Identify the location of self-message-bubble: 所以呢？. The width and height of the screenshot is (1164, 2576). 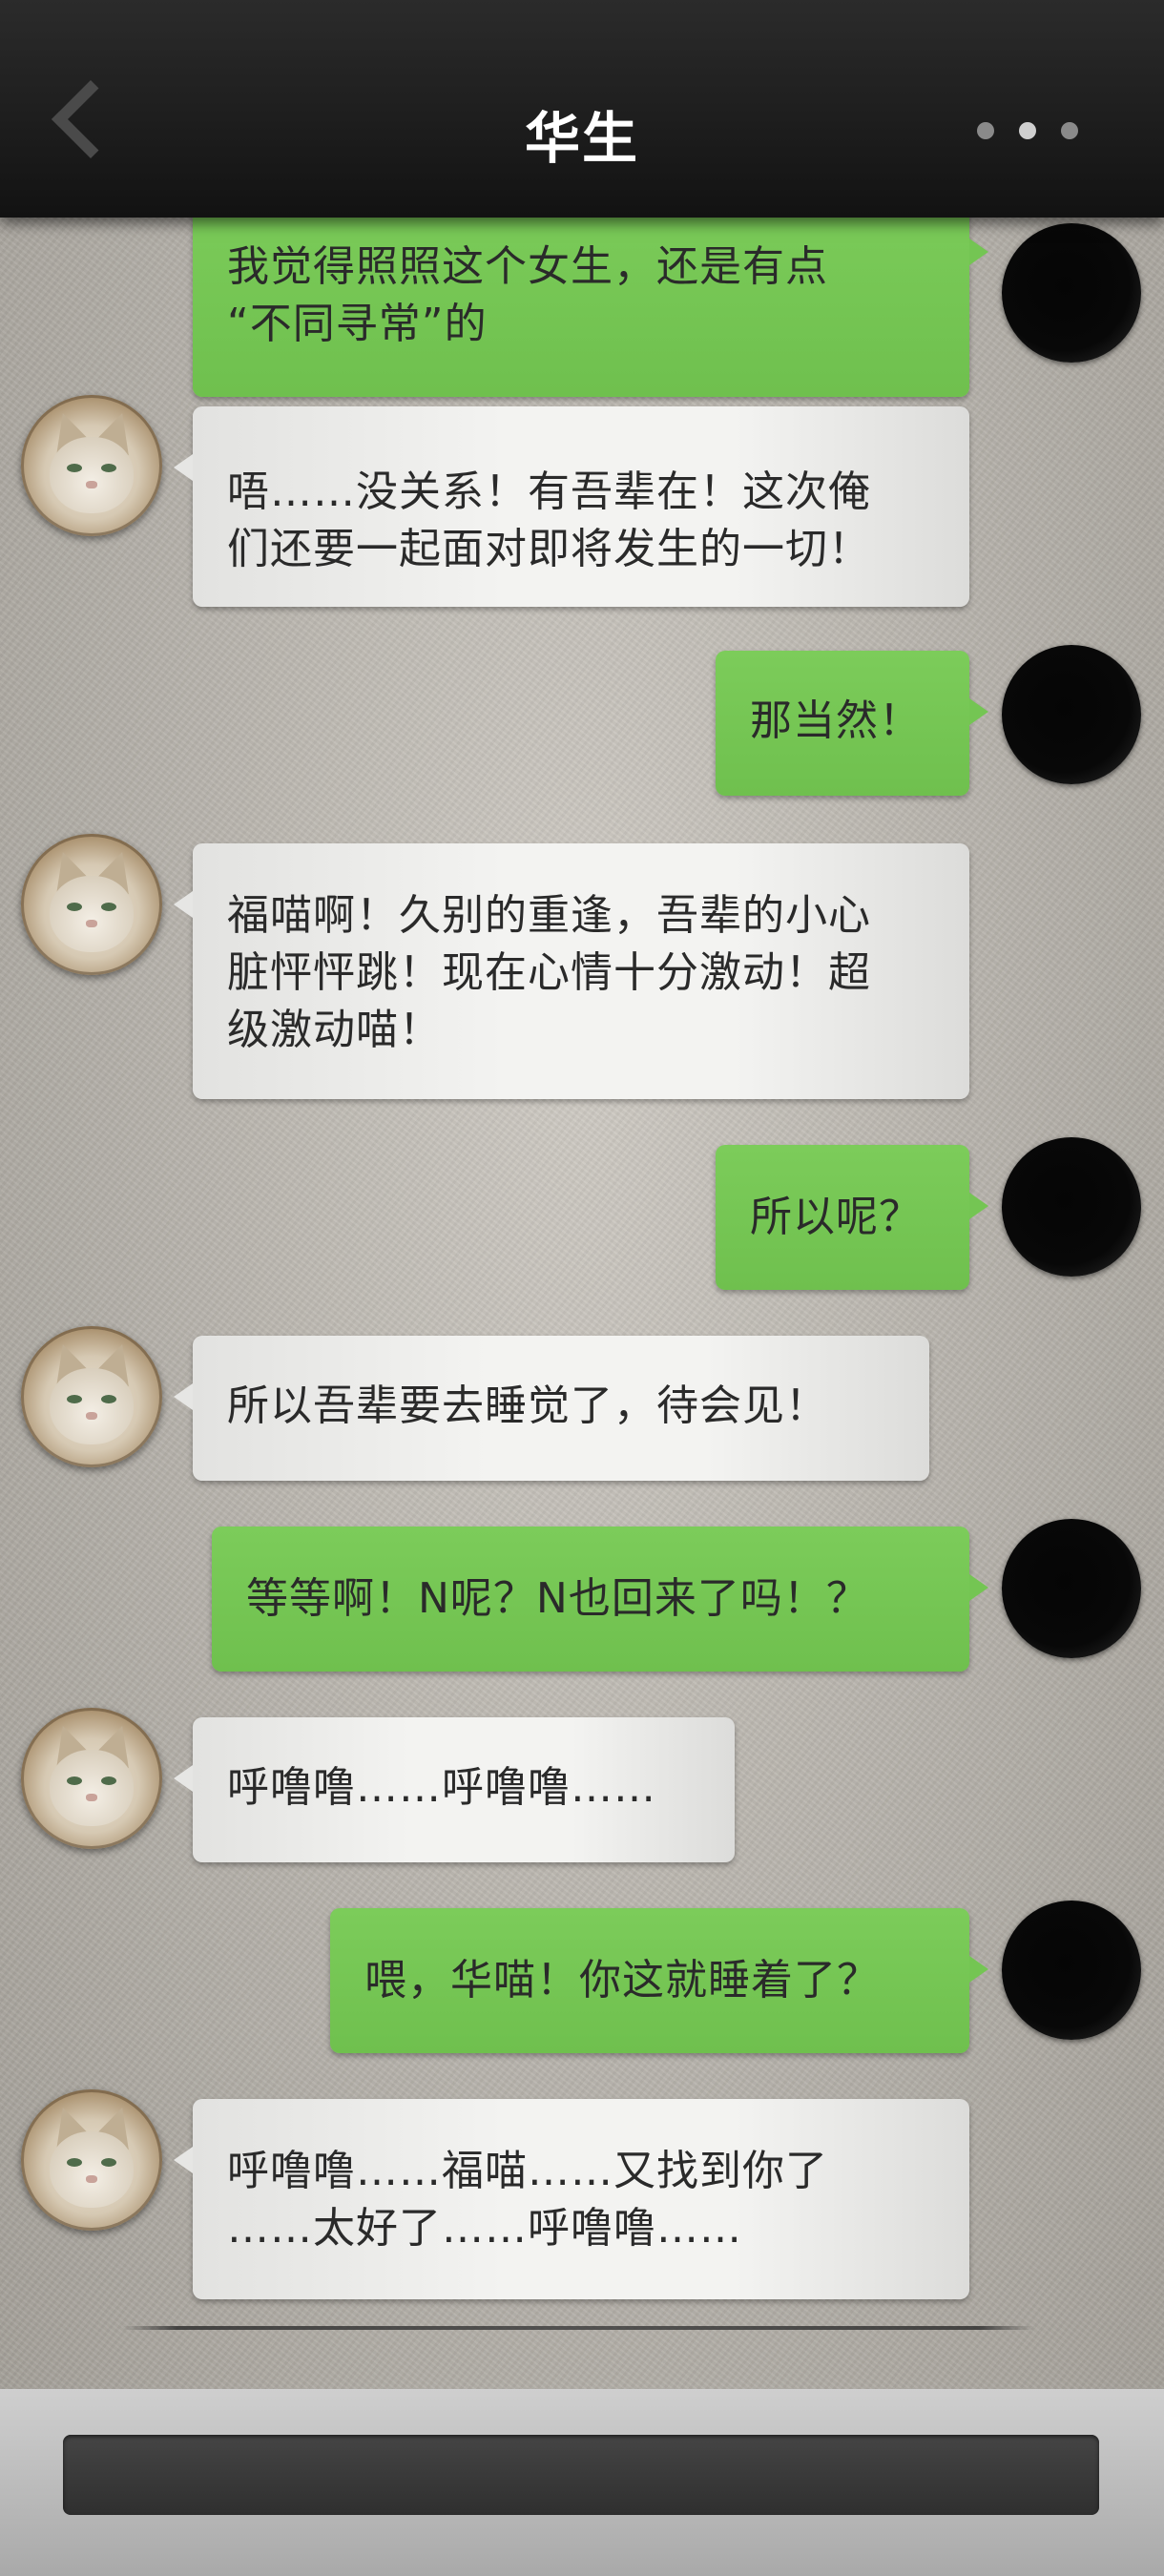
(852, 1217).